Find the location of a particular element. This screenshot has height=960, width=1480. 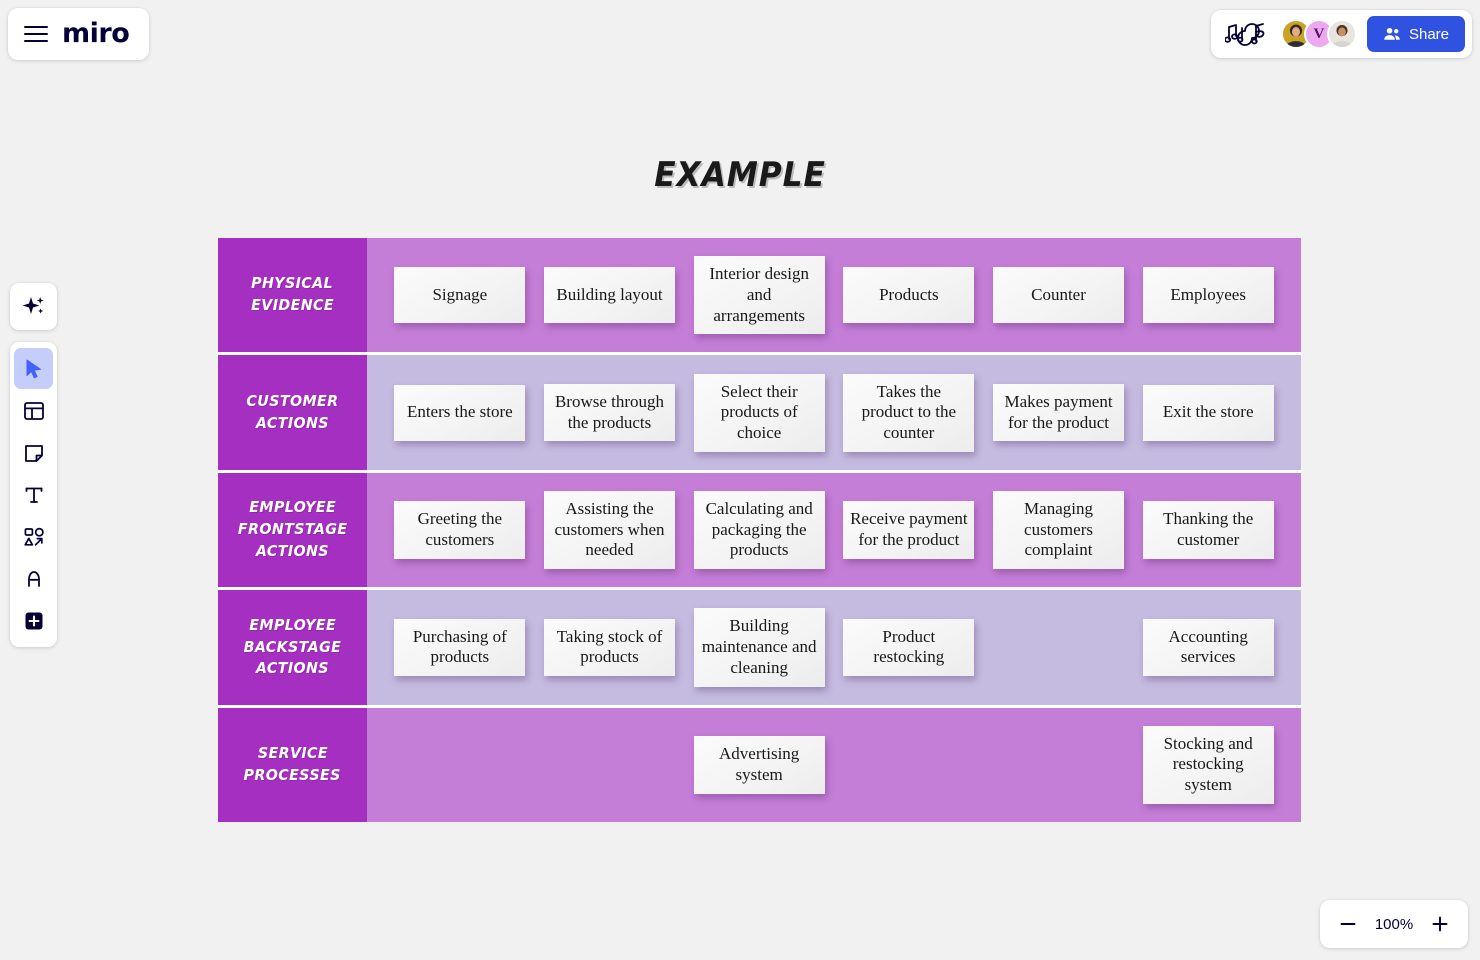

avatar is located at coordinates (1341, 34).